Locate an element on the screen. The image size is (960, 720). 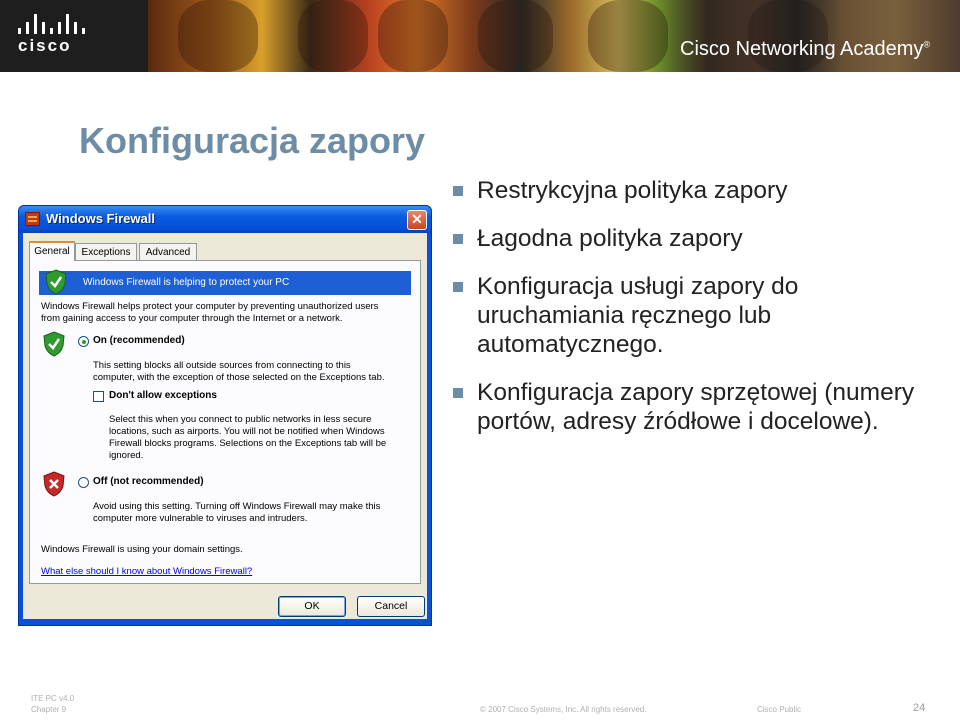
page-number: 24 is located at coordinates (919, 708).